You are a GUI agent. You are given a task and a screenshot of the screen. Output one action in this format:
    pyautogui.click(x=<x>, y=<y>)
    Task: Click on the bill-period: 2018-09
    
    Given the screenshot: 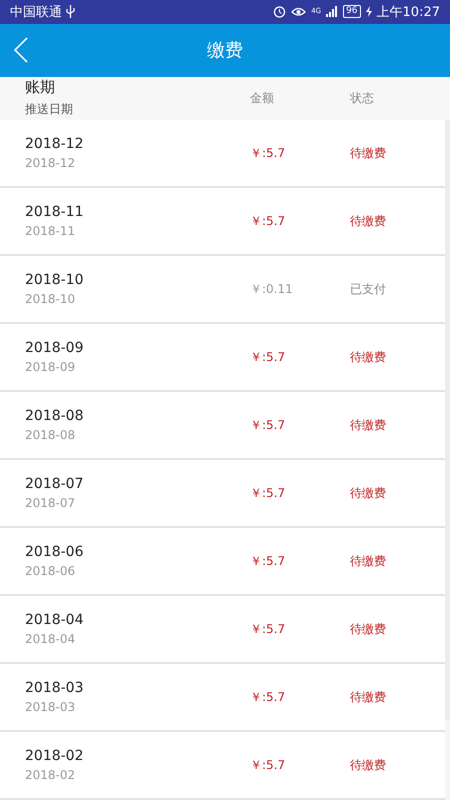 What is the action you would take?
    pyautogui.click(x=54, y=348)
    